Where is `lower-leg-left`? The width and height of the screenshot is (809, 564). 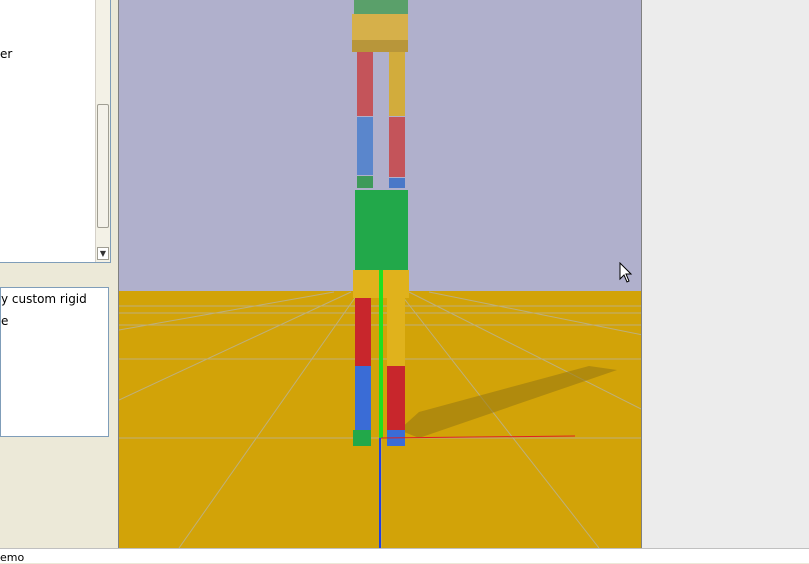 lower-leg-left is located at coordinates (363, 398).